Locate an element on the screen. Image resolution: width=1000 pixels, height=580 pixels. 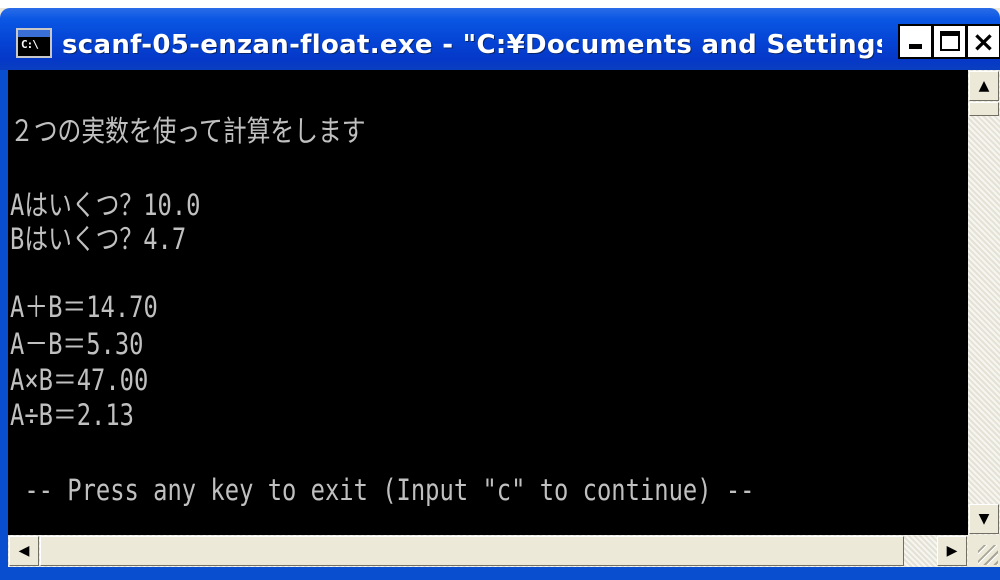
minimize-icon is located at coordinates (915, 46).